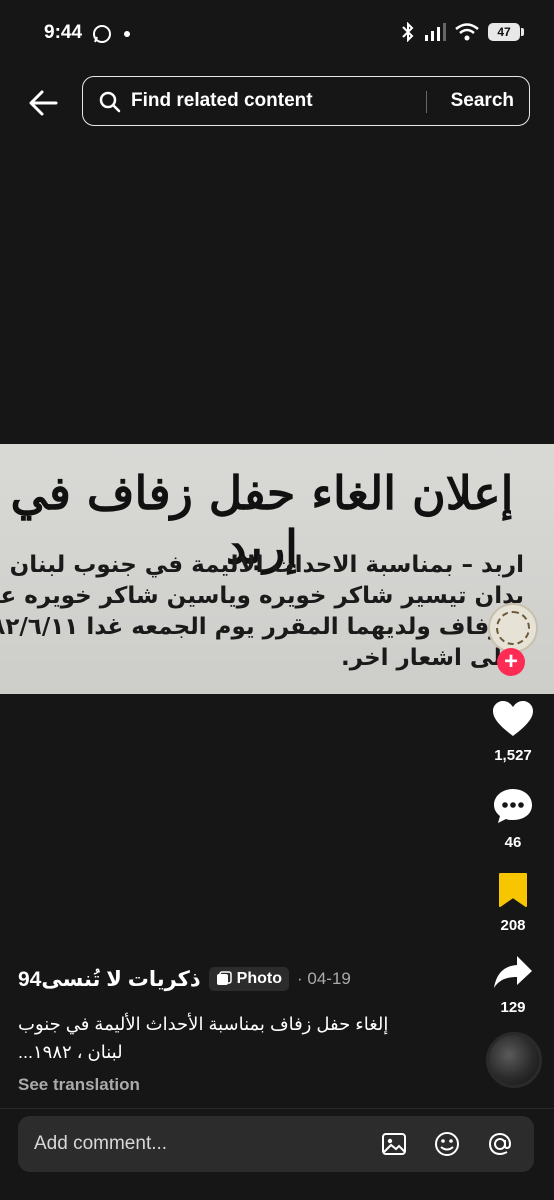 This screenshot has width=554, height=1200. What do you see at coordinates (513, 925) in the screenshot?
I see `save-count: 208` at bounding box center [513, 925].